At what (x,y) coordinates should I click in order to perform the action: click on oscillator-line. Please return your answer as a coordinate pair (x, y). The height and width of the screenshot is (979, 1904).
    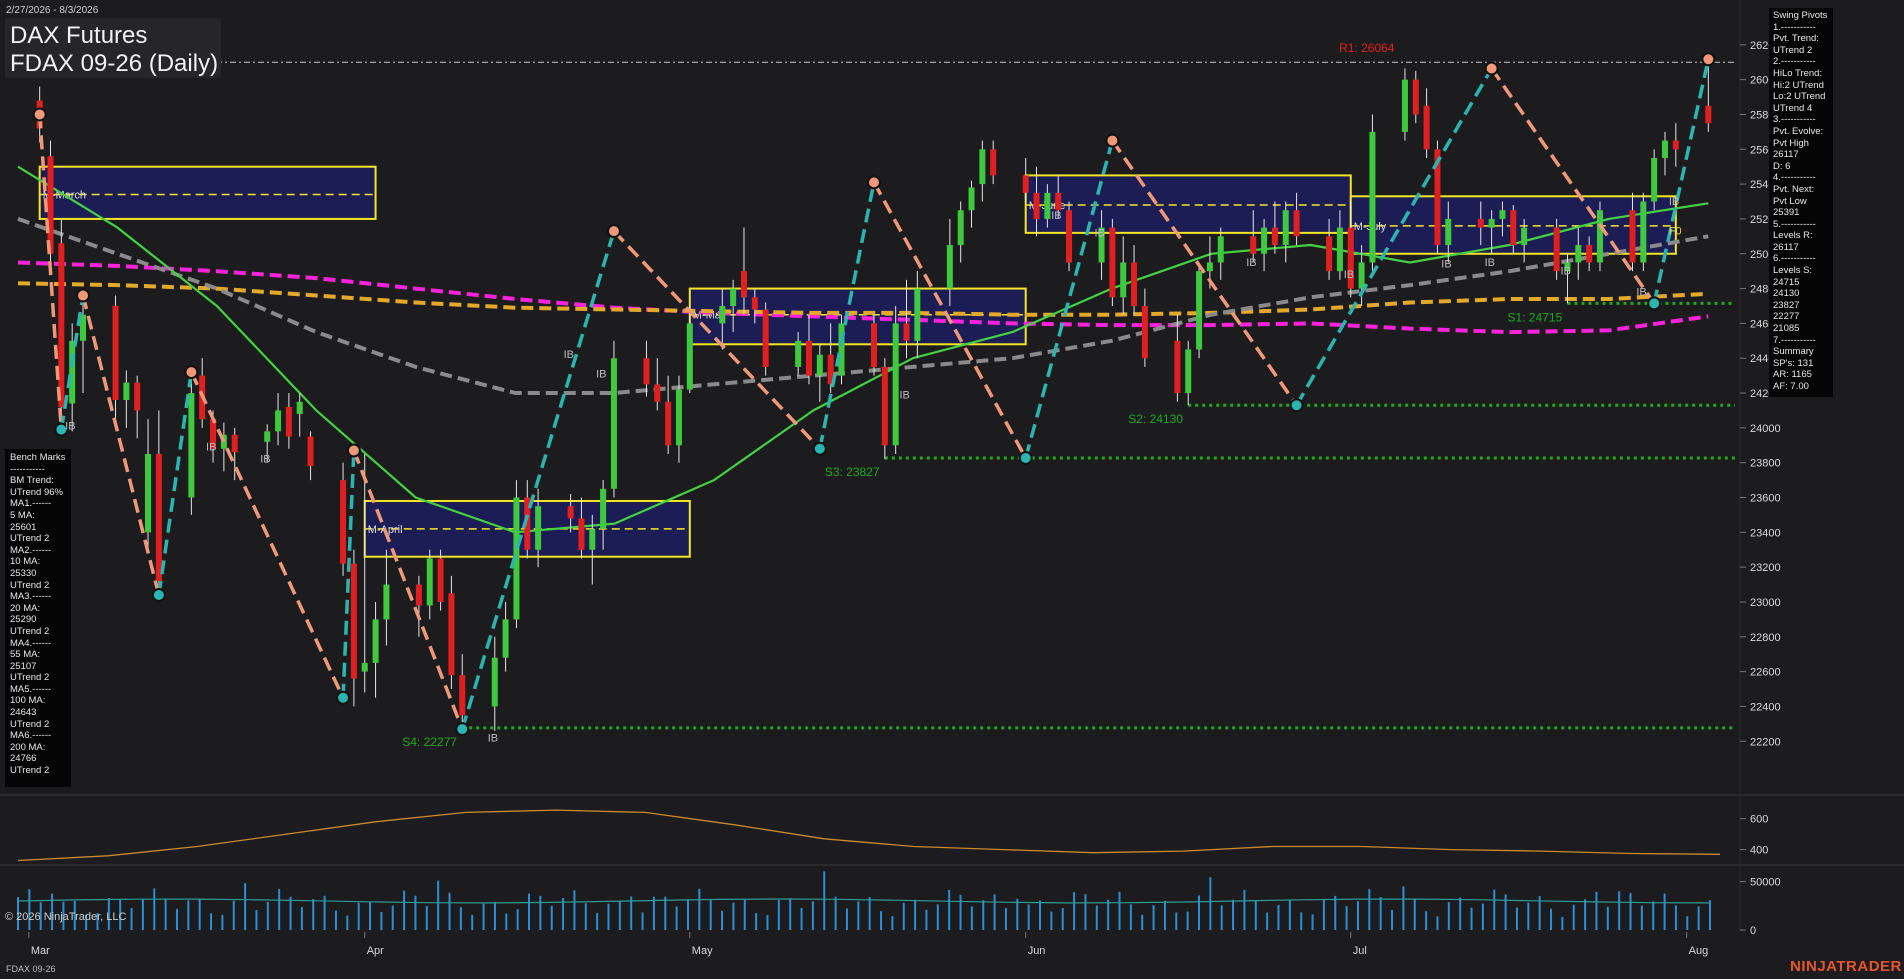
    Looking at the image, I should click on (869, 835).